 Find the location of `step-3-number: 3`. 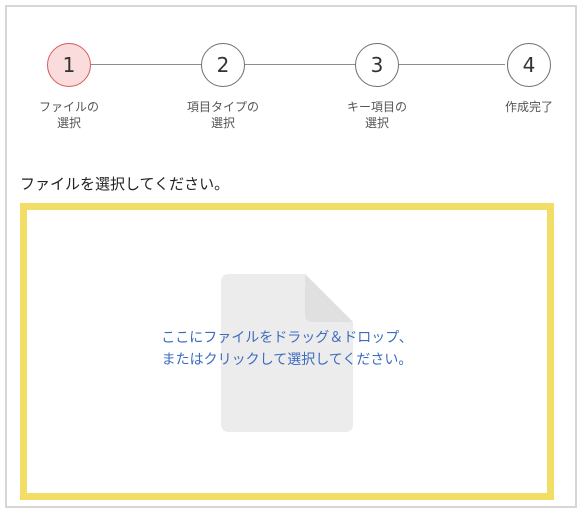

step-3-number: 3 is located at coordinates (377, 65).